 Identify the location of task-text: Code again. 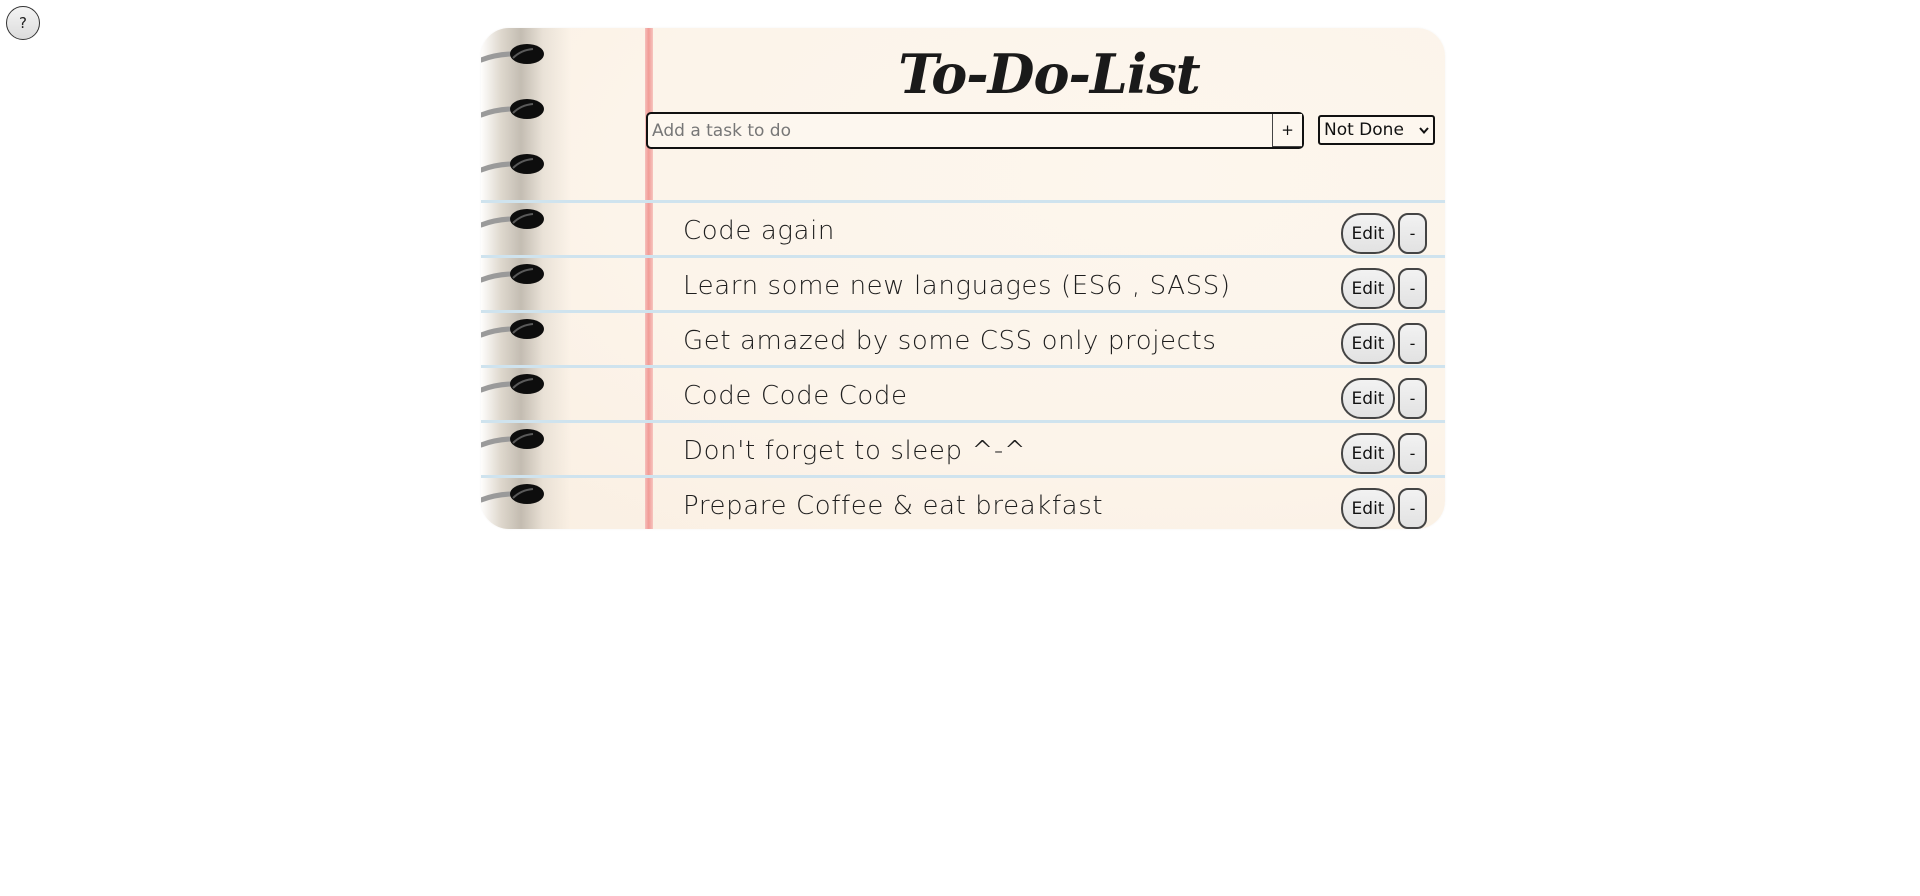
(759, 231).